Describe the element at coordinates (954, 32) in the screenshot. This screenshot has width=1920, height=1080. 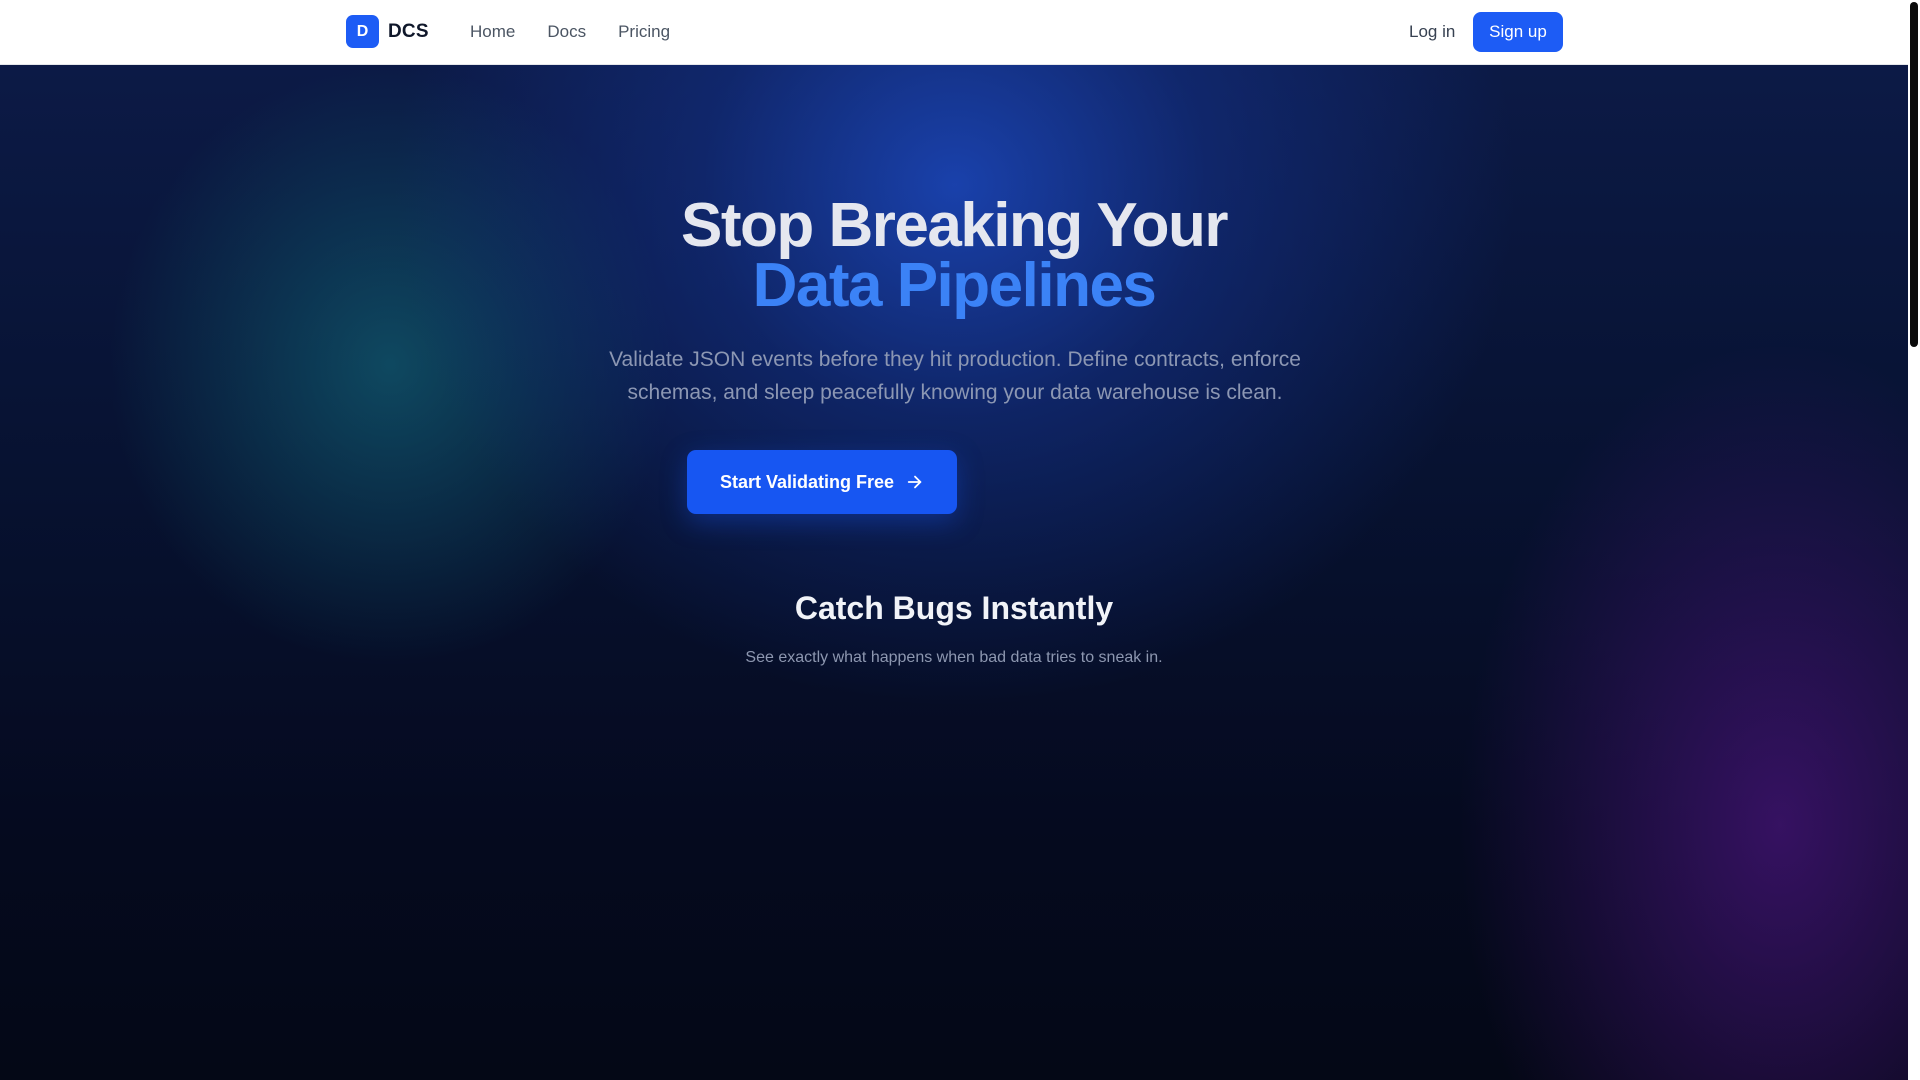
I see `top-navbar: D DCS Home Docs Pricing Log in Sign up` at that location.